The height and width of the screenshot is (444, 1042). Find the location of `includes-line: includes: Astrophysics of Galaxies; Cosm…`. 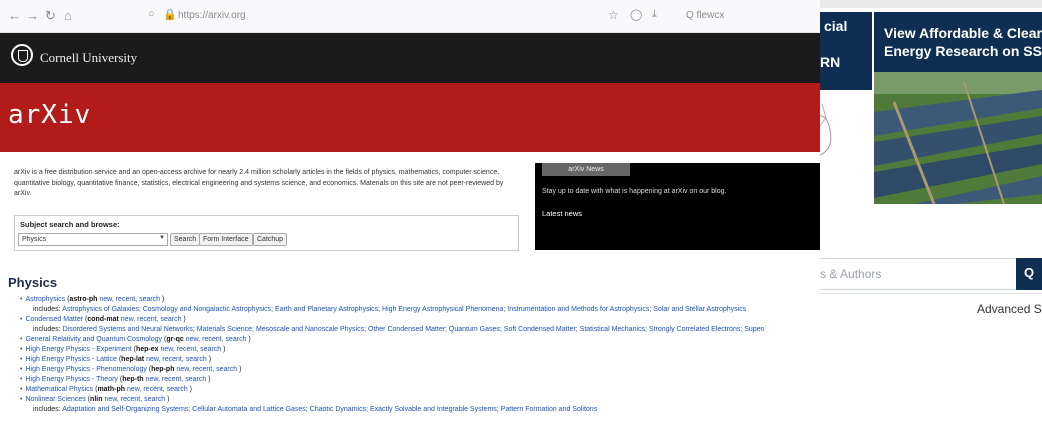

includes-line: includes: Astrophysics of Galaxies; Cosm… is located at coordinates (390, 309).